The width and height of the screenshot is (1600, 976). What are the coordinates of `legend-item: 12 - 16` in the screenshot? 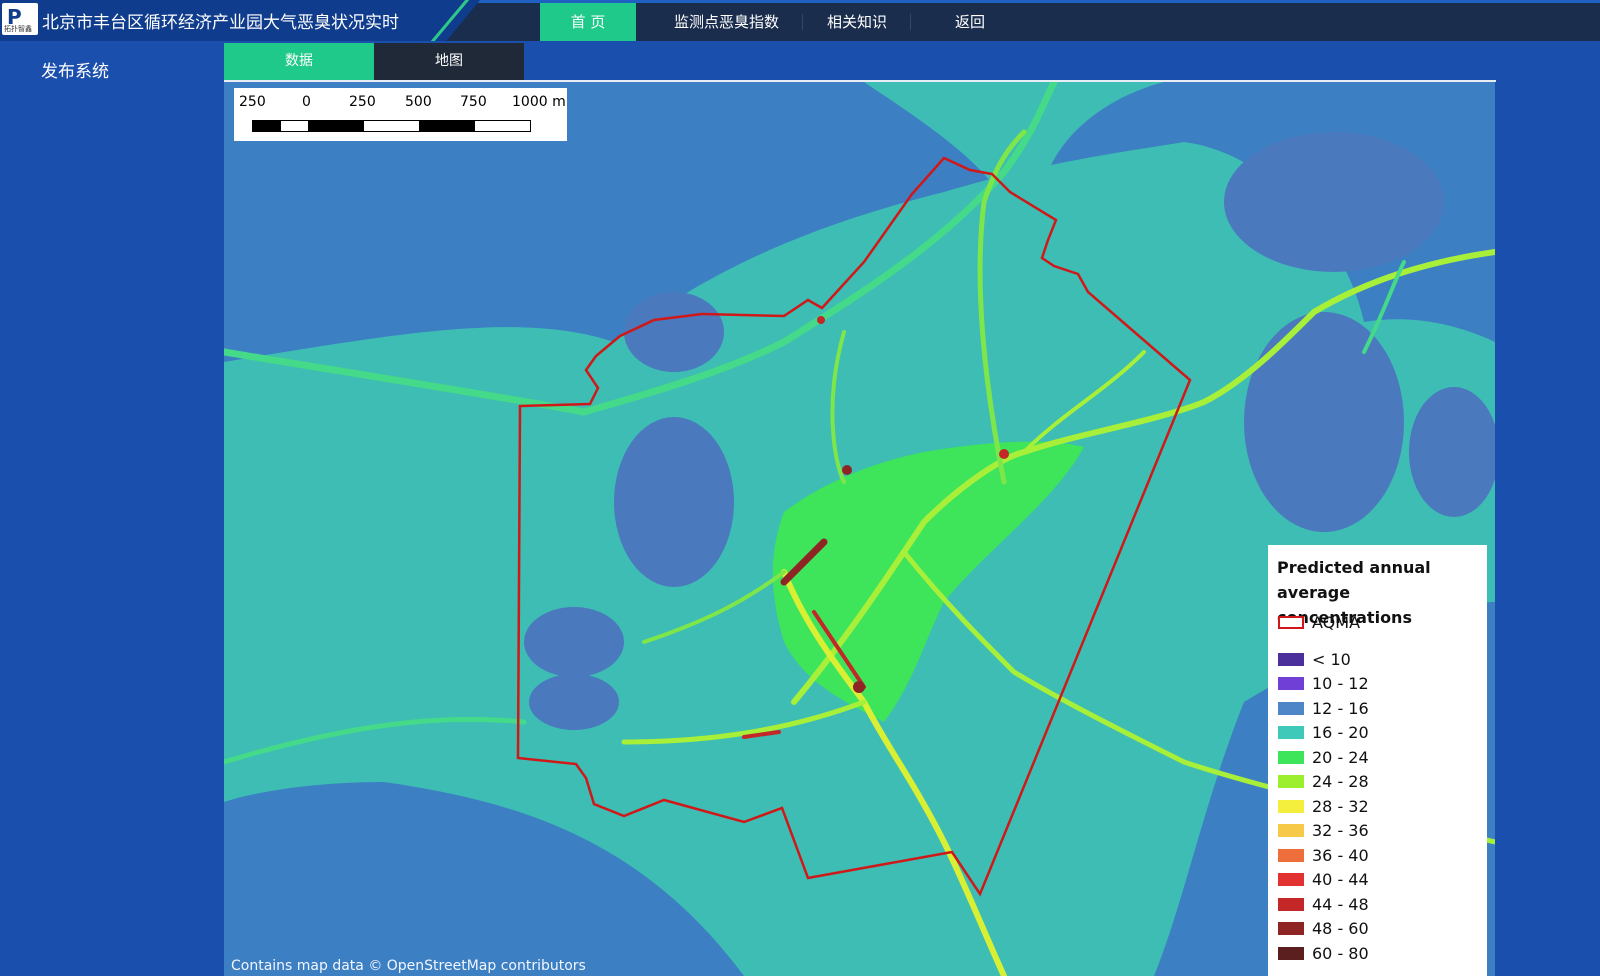 It's located at (1323, 708).